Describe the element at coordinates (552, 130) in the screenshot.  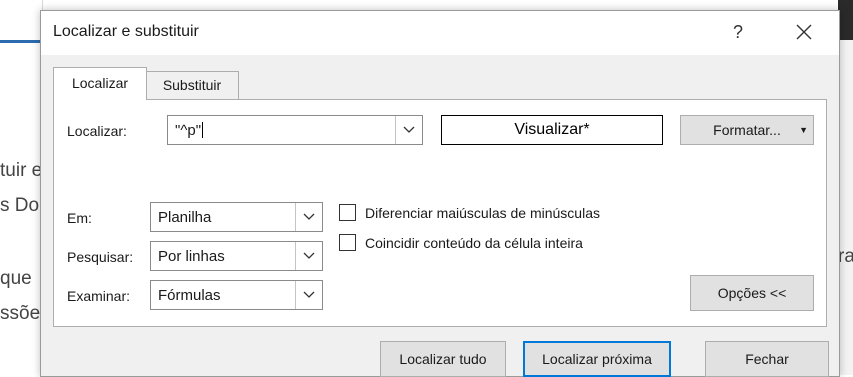
I see `format-preview: Visualizar*` at that location.